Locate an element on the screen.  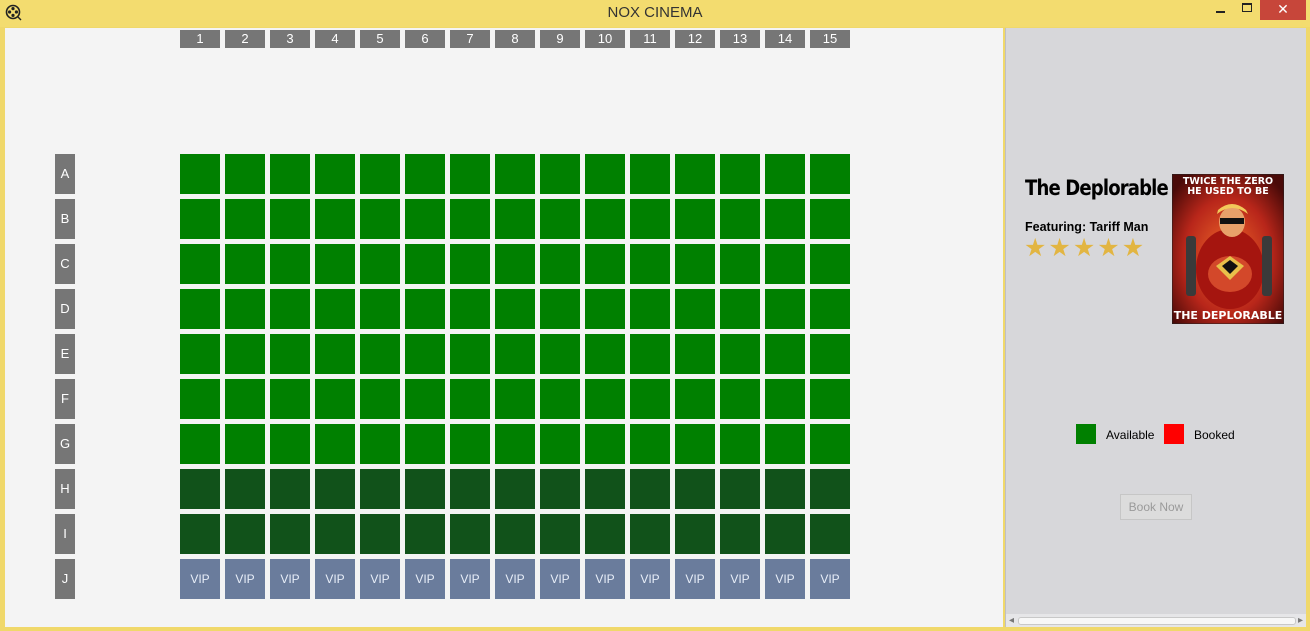
seat-F7 is located at coordinates (470, 399).